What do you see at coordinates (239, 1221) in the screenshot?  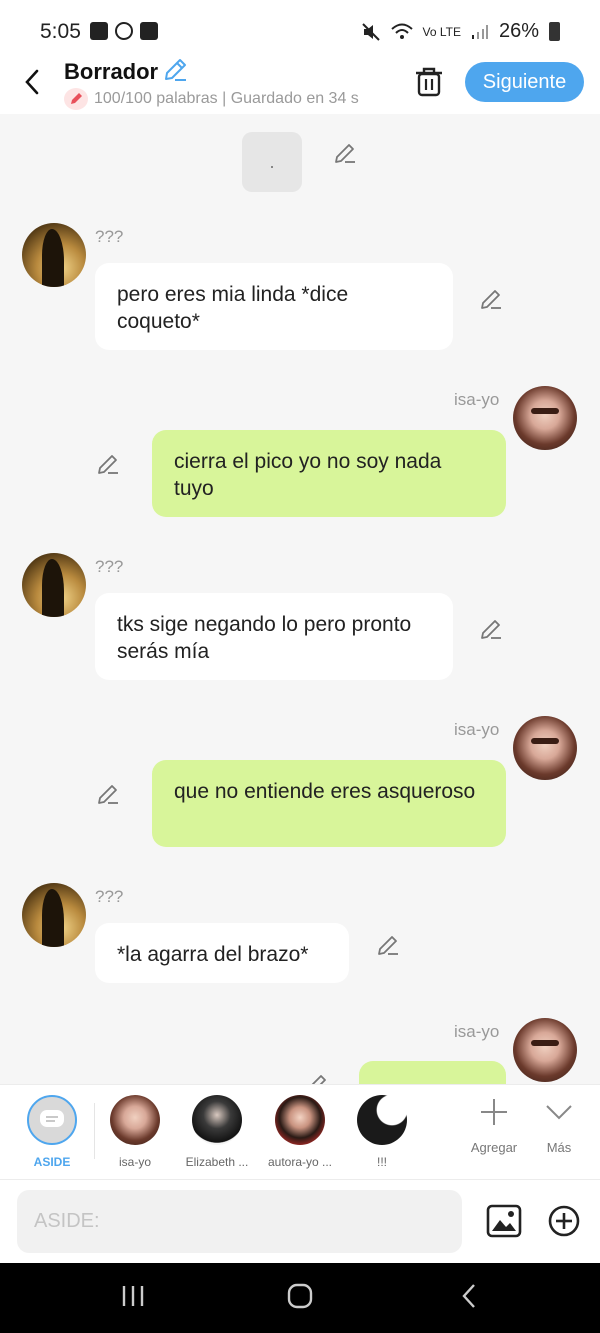 I see `message-input` at bounding box center [239, 1221].